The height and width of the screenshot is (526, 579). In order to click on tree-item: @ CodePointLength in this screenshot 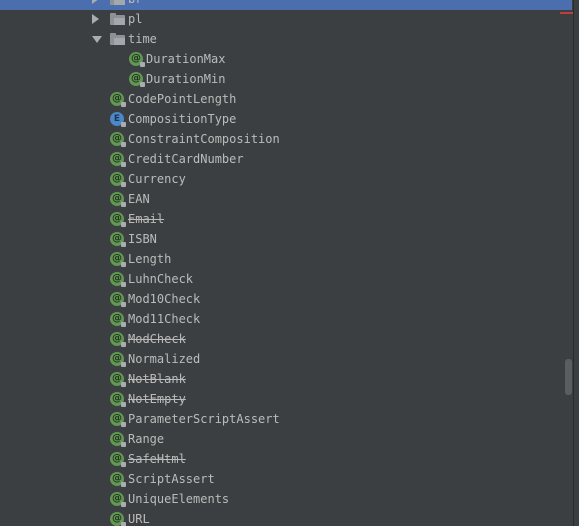, I will do `click(280, 99)`.